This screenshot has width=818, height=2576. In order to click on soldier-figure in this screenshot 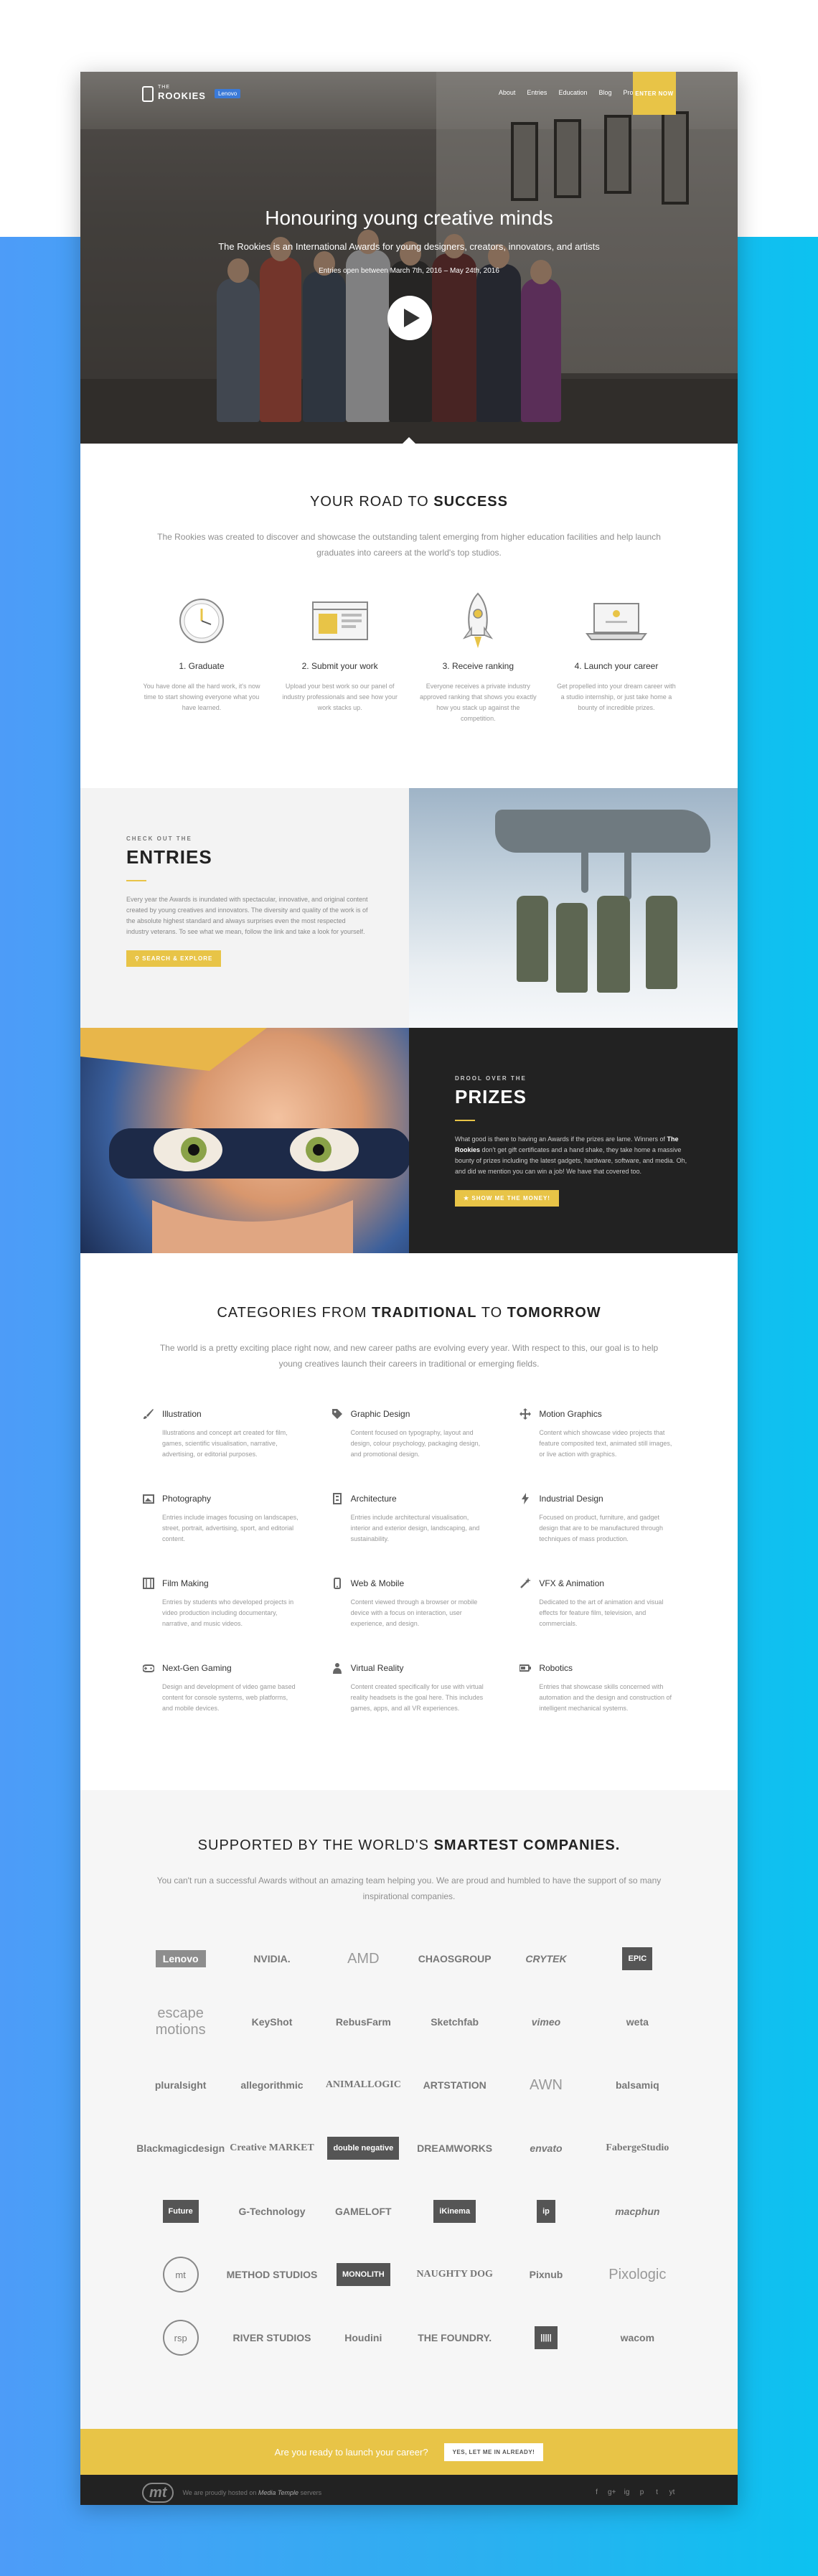, I will do `click(614, 944)`.